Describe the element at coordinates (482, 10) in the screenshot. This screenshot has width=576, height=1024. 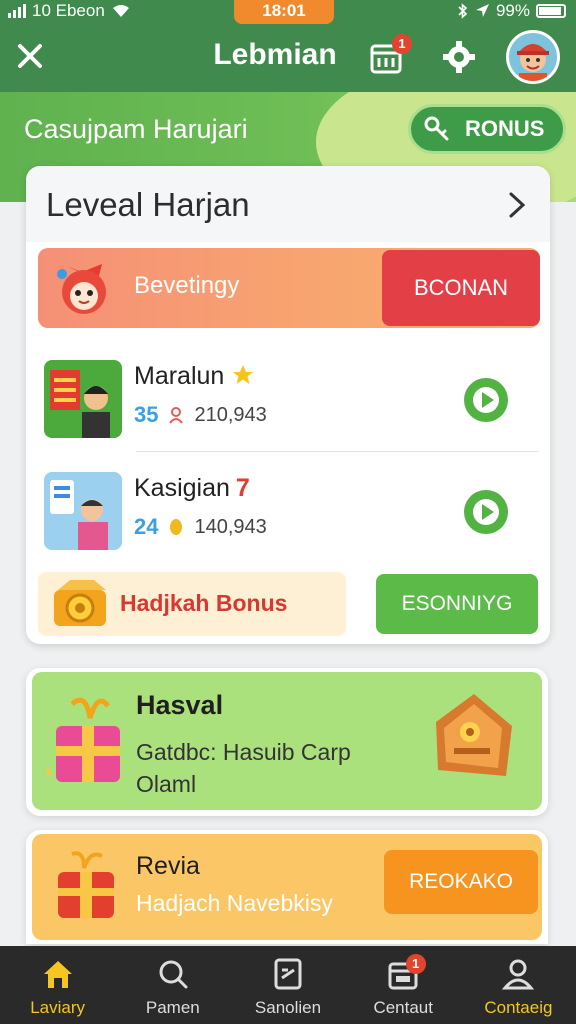
I see `location-icon` at that location.